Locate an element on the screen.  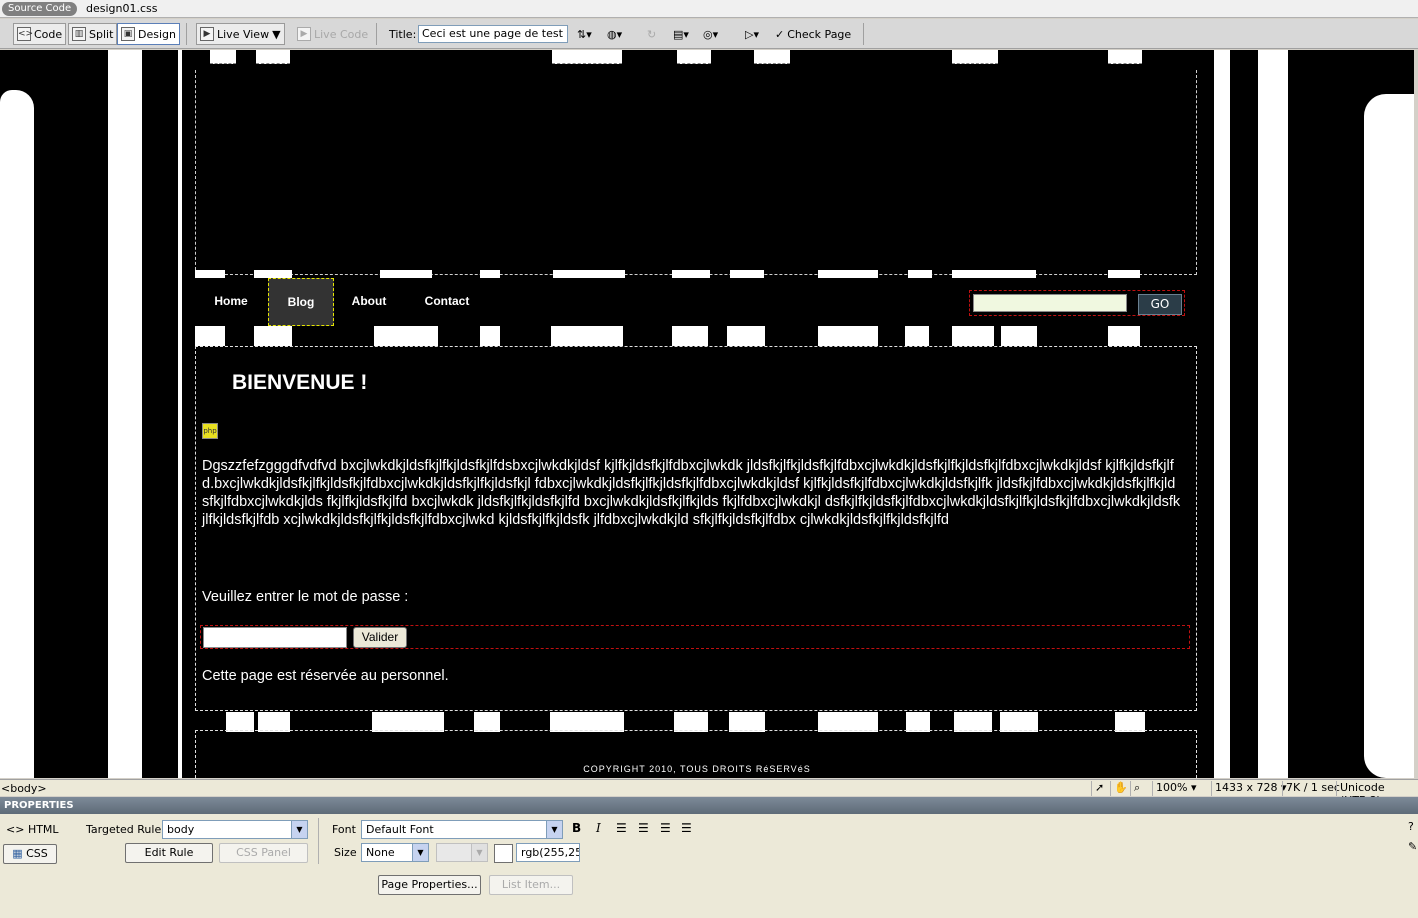
main-navigation: Home Blog About Contact GO is located at coordinates (696, 302).